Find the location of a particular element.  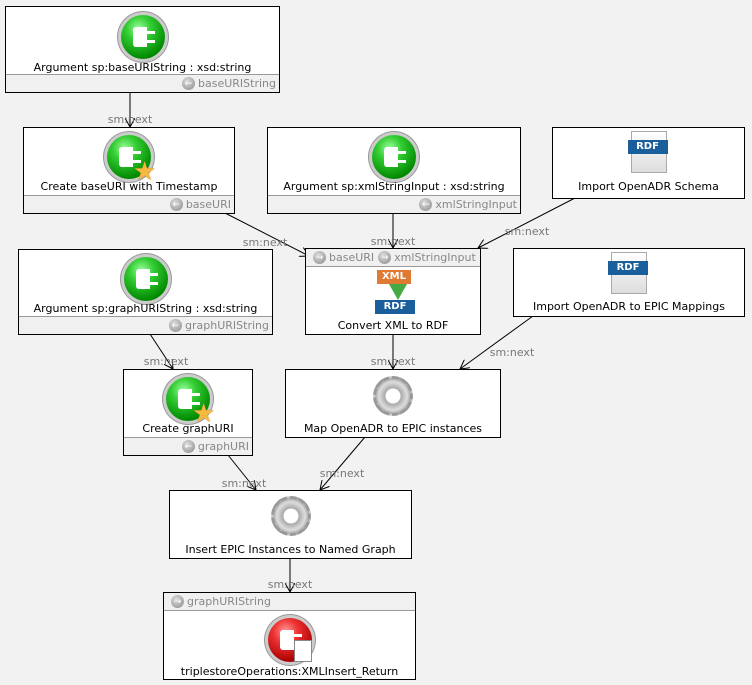

node-title: Create graphURI is located at coordinates (188, 428).